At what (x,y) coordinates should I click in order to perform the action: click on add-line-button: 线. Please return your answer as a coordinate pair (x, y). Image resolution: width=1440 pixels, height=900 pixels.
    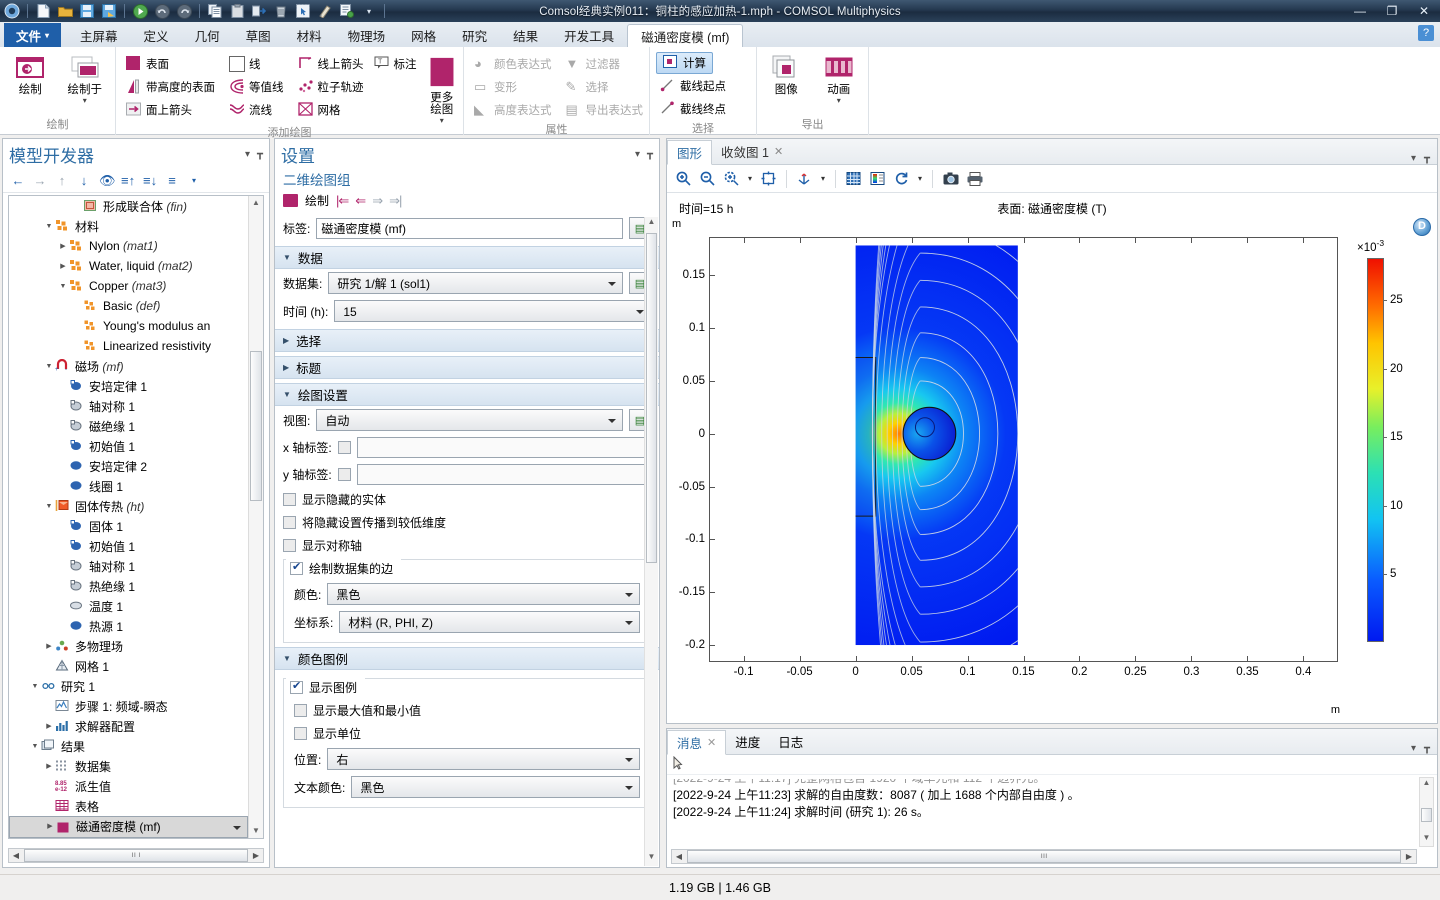
    Looking at the image, I should click on (256, 64).